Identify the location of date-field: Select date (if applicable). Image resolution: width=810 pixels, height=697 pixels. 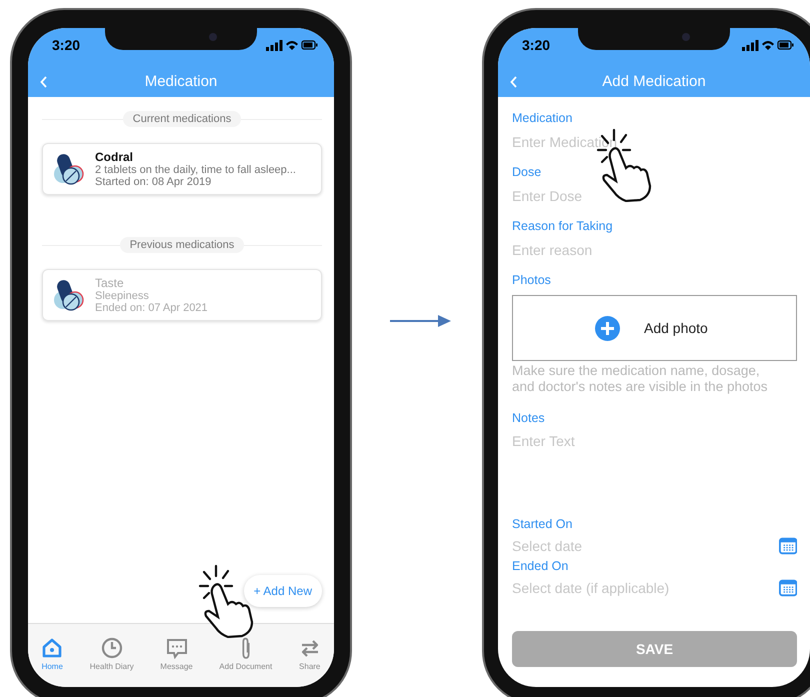
(642, 588).